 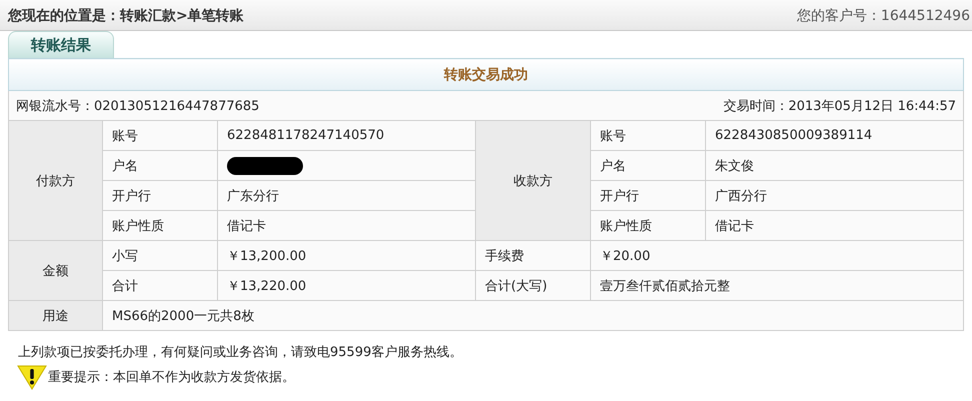 I want to click on warning-text: 重要提示：本回单不作为收款方发货依据。, so click(x=171, y=377).